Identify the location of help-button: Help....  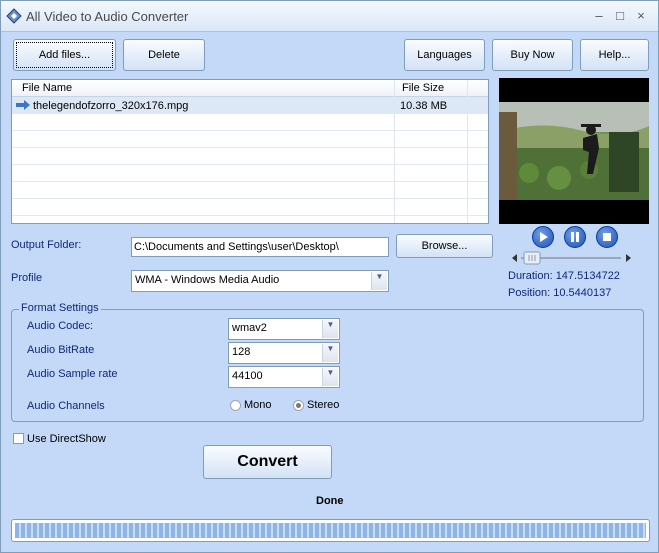
(614, 55).